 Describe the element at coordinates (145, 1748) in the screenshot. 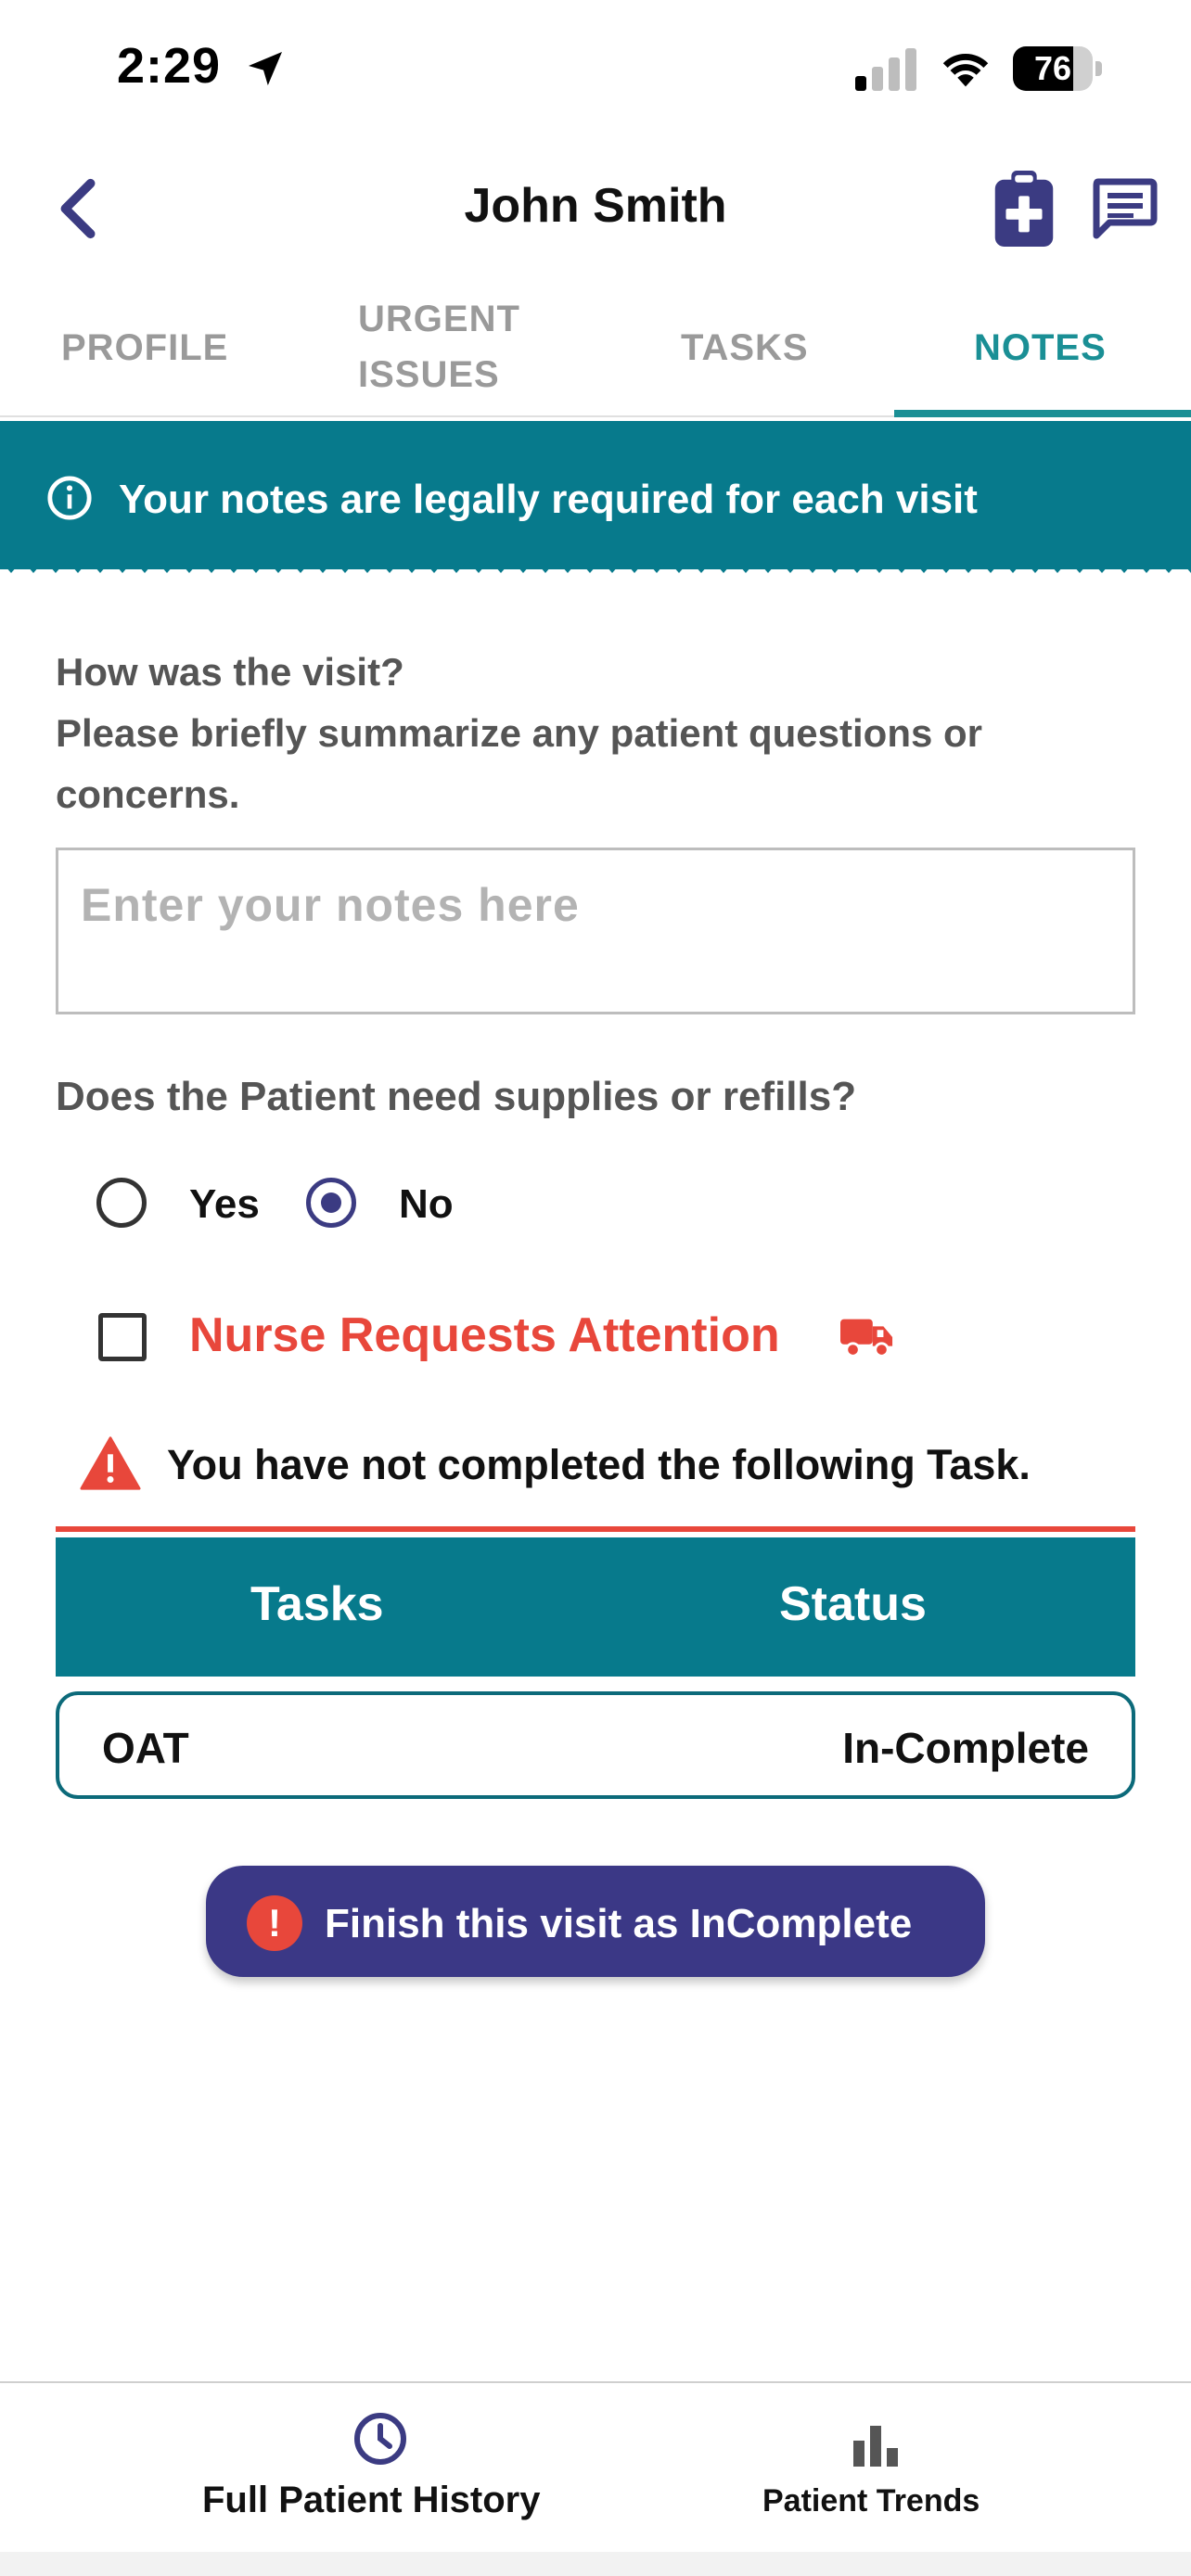

I see `task-name-cell: OAT` at that location.